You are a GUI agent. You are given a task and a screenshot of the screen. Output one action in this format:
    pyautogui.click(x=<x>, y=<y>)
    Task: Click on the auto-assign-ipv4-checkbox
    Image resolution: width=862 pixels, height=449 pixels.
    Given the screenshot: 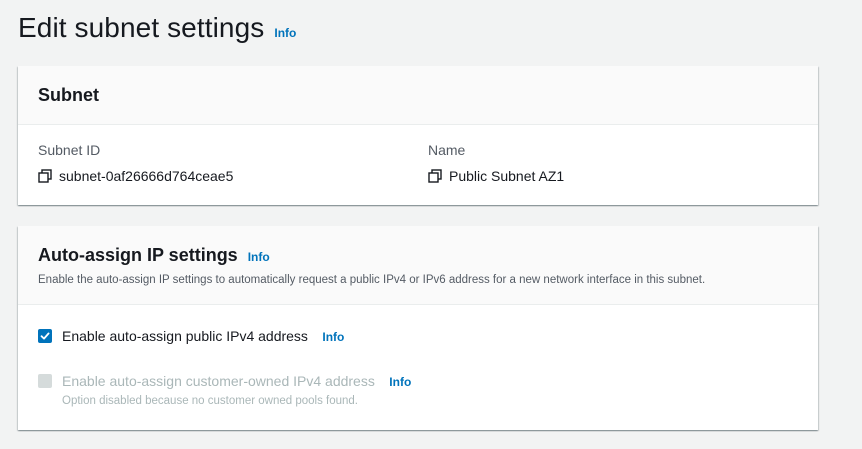 What is the action you would take?
    pyautogui.click(x=45, y=336)
    